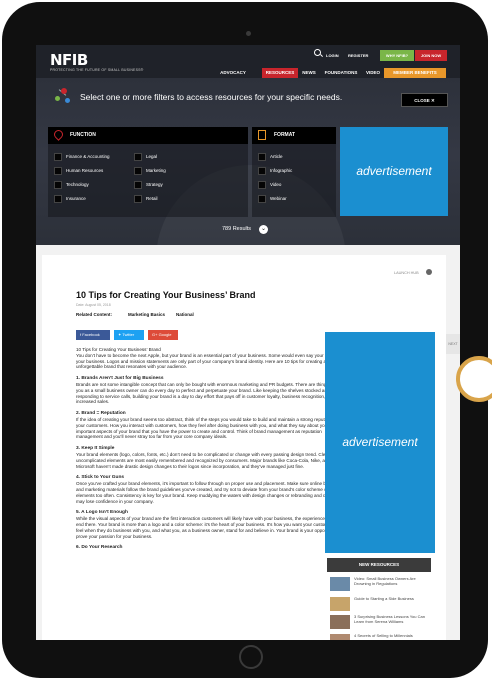 This screenshot has width=492, height=681. I want to click on nfib-logo: NFIB, so click(69, 60).